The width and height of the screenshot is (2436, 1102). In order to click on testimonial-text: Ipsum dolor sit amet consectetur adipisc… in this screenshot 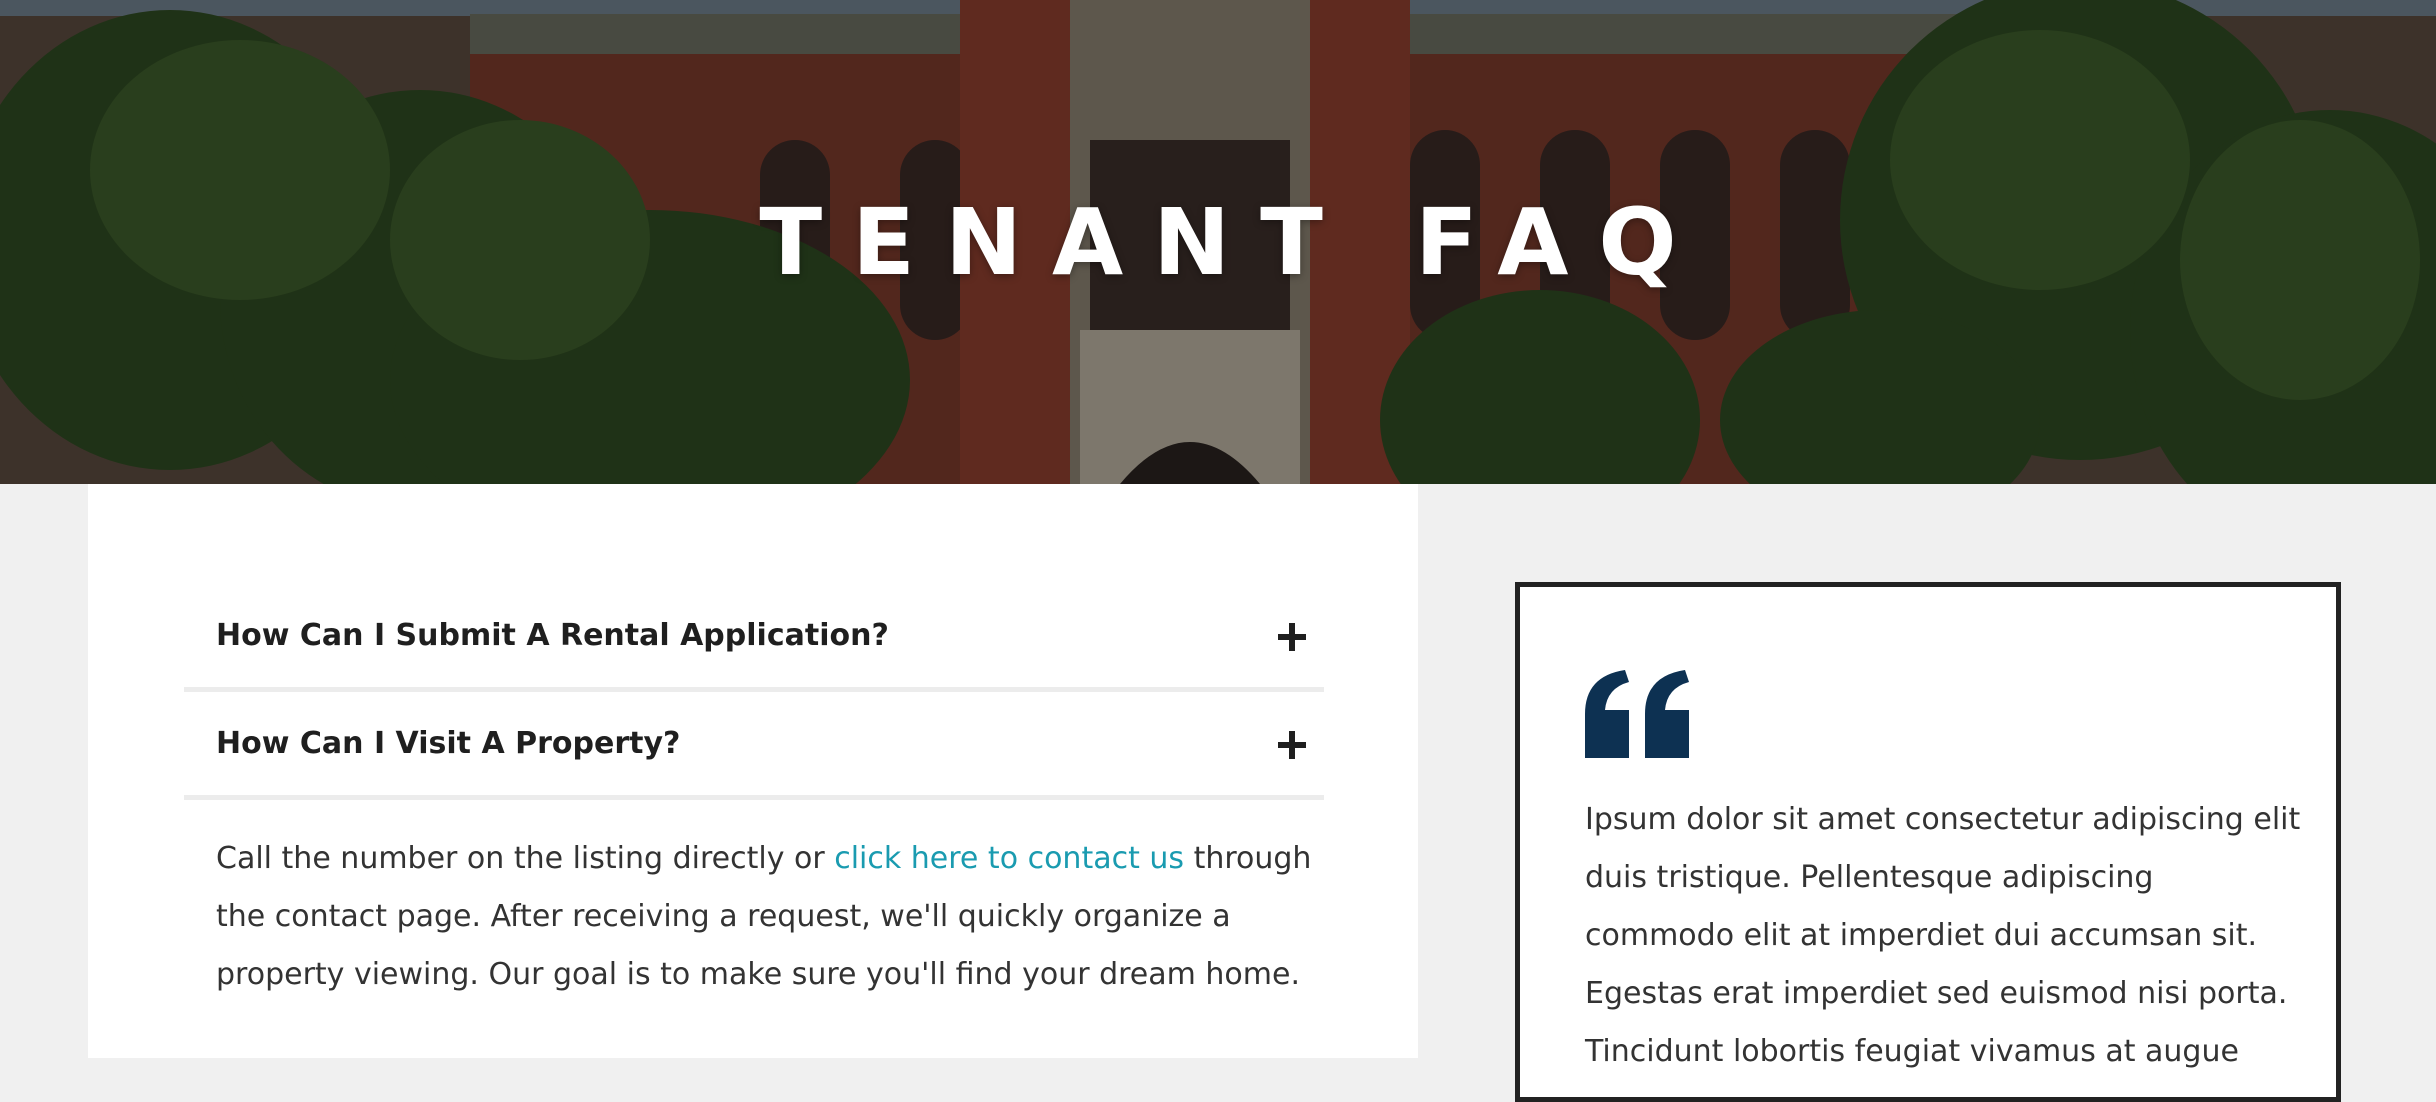, I will do `click(1943, 935)`.